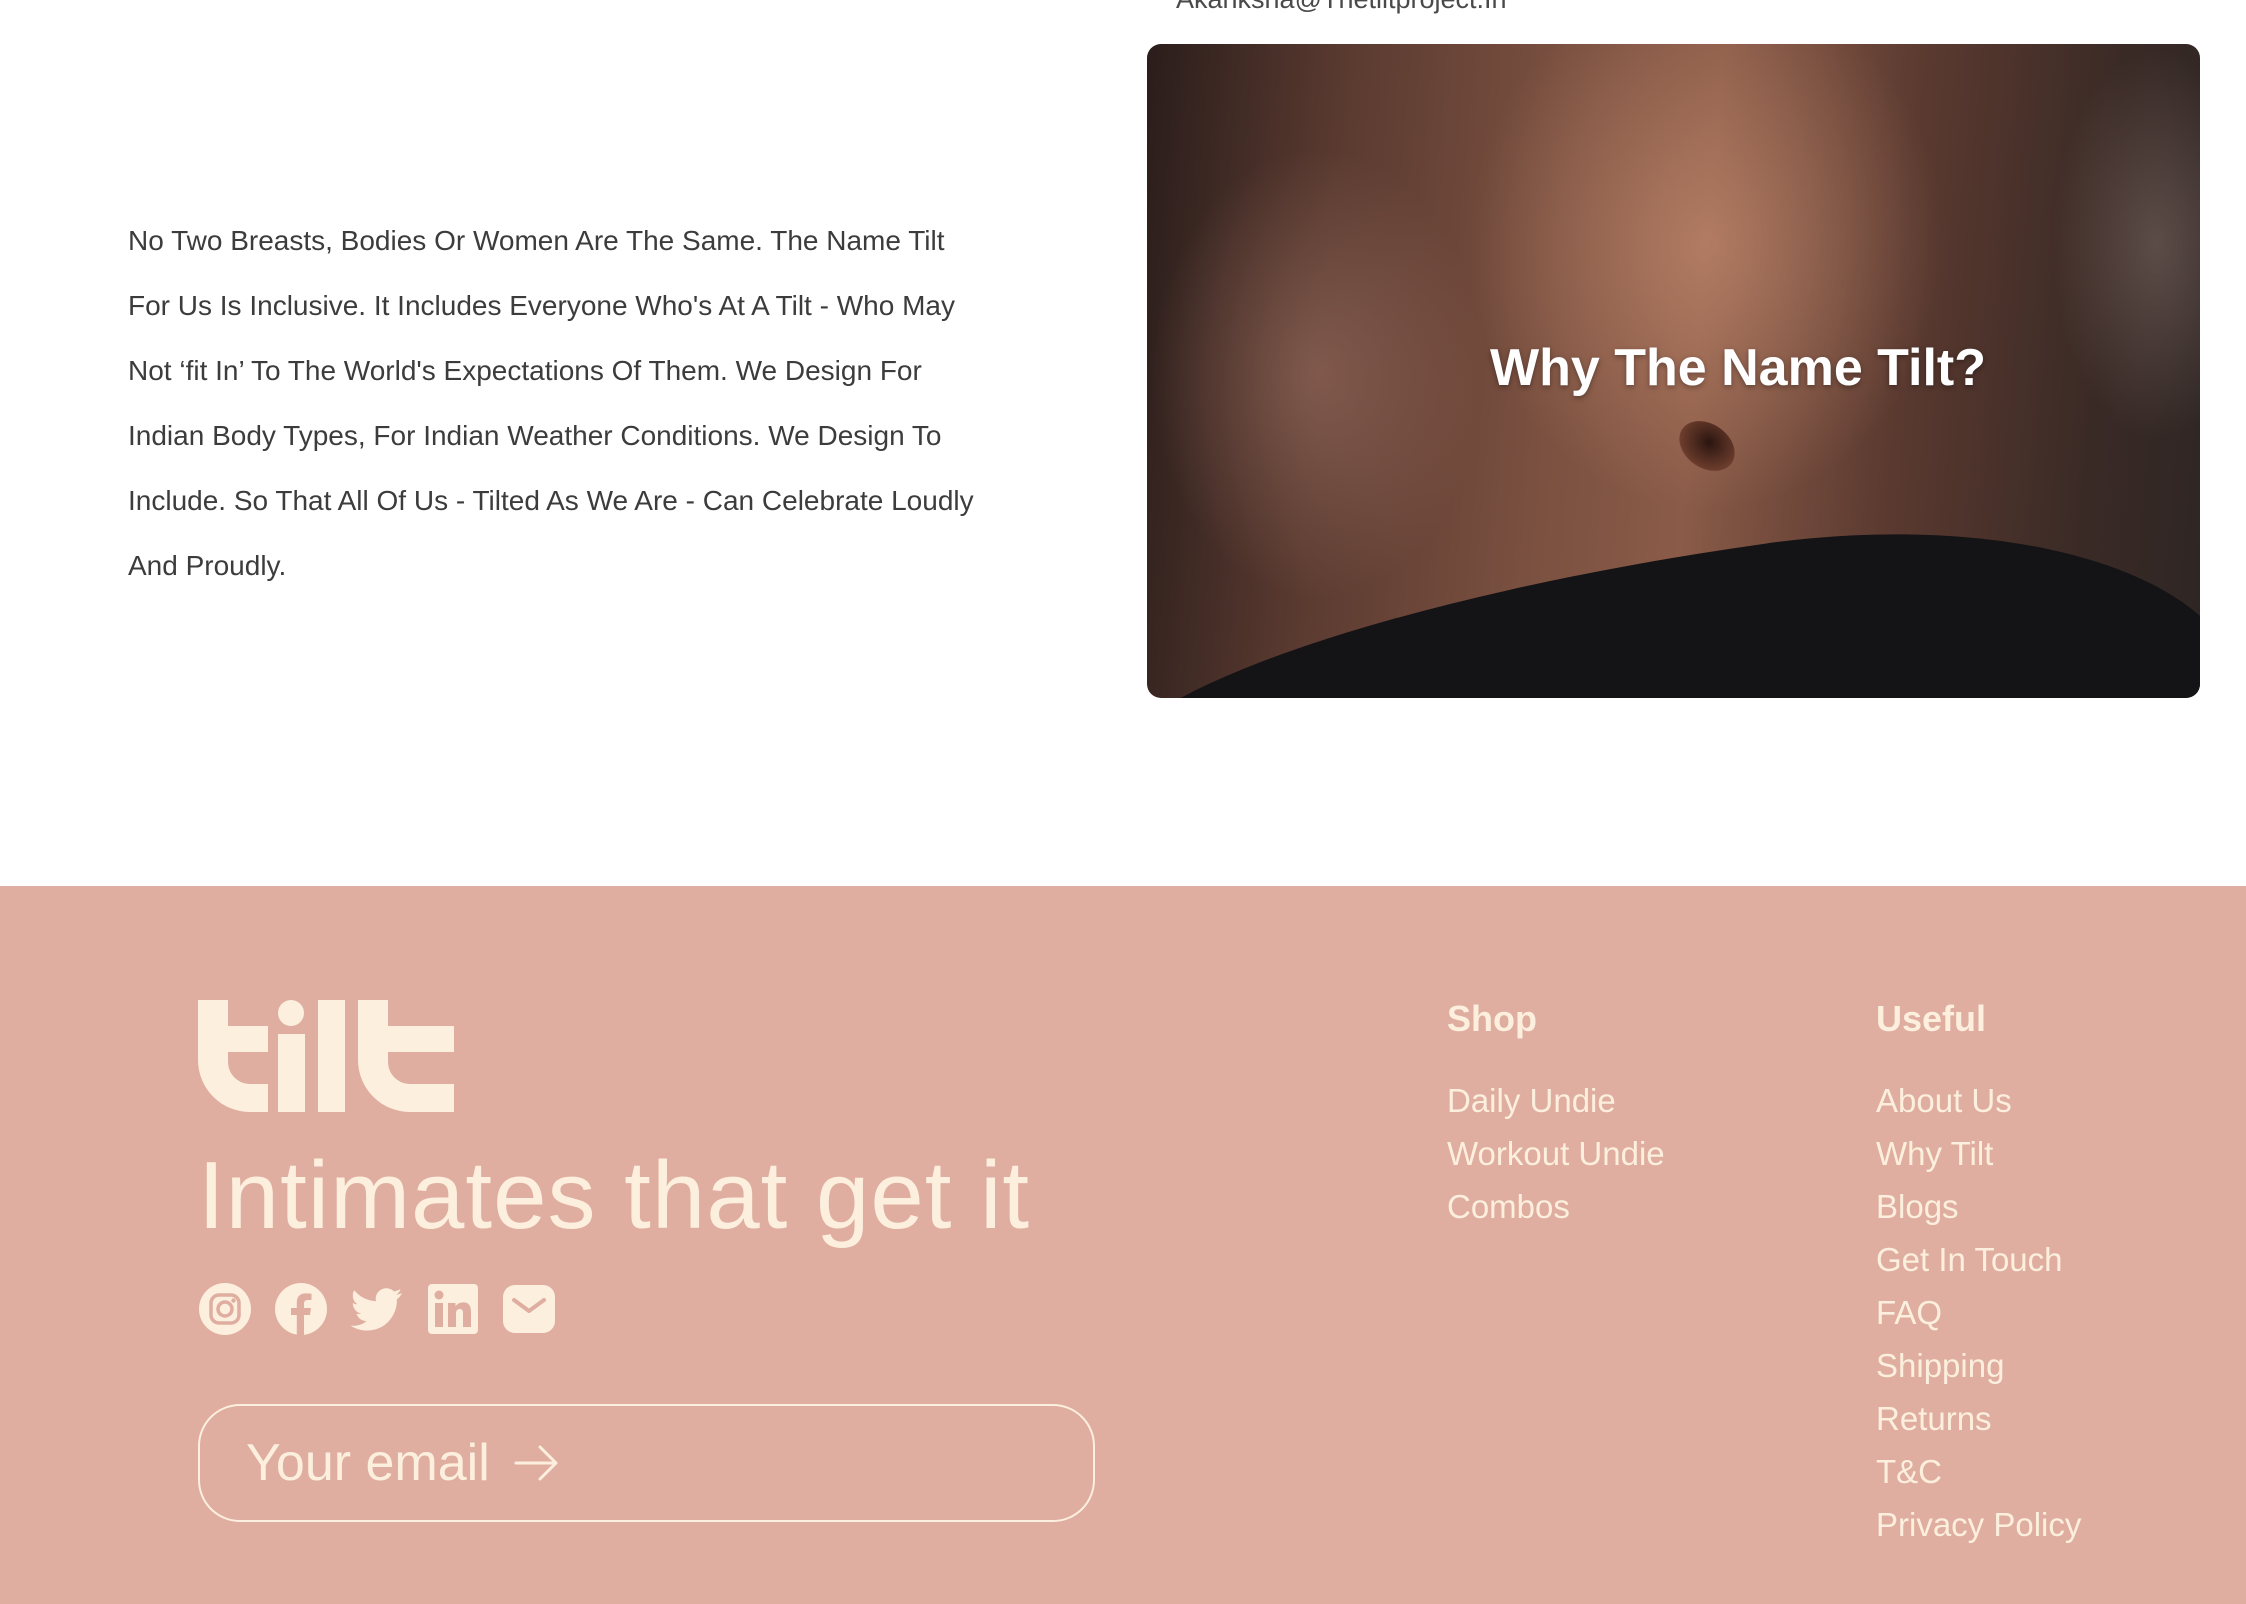  I want to click on instagram-icon, so click(225, 1309).